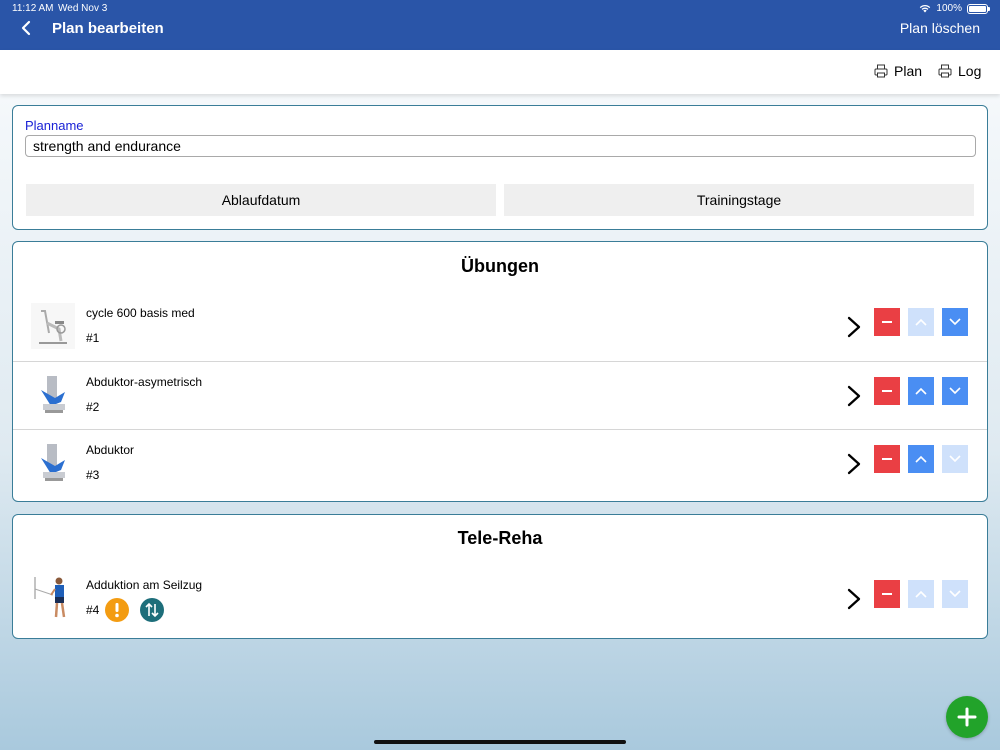 The image size is (1000, 750). Describe the element at coordinates (500, 538) in the screenshot. I see `tele-reha-title: Tele-Reha` at that location.